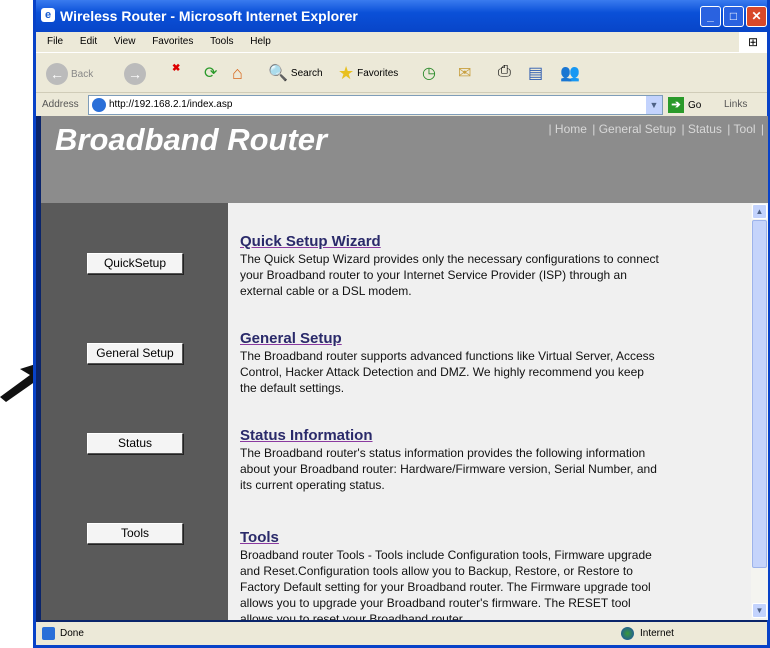 This screenshot has width=770, height=648. Describe the element at coordinates (48, 633) in the screenshot. I see `page-done-icon` at that location.